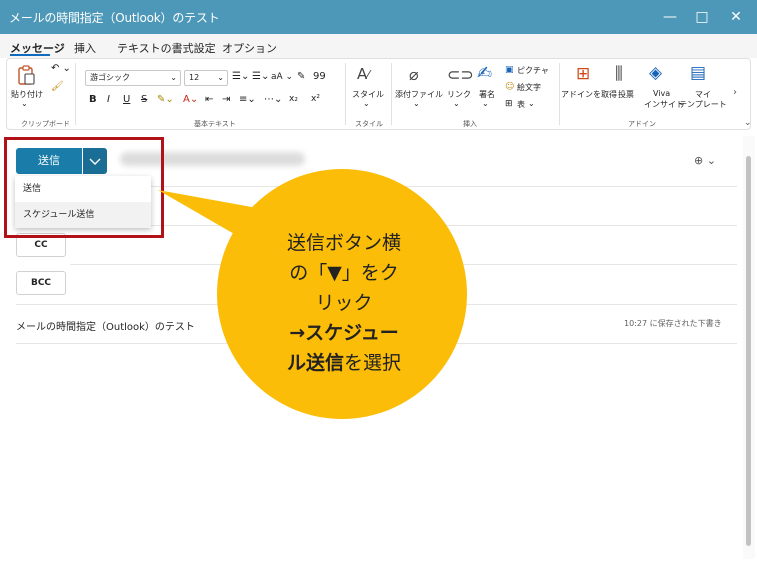  What do you see at coordinates (344, 333) in the screenshot?
I see `callout-line: →スケジュー` at bounding box center [344, 333].